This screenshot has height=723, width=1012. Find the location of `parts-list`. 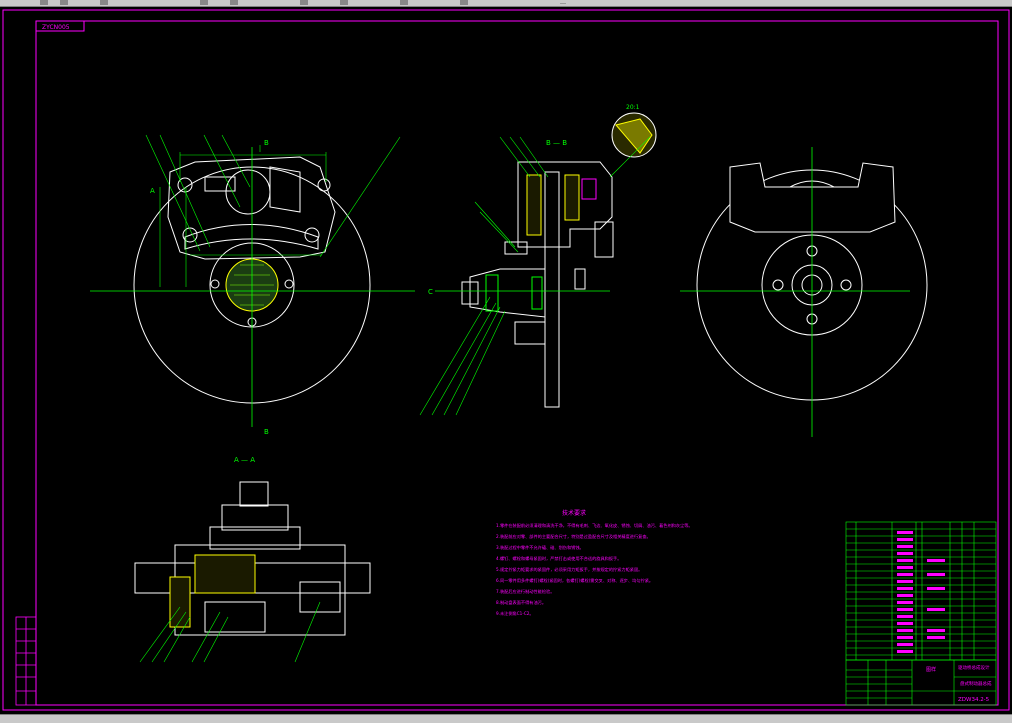

parts-list is located at coordinates (921, 591).